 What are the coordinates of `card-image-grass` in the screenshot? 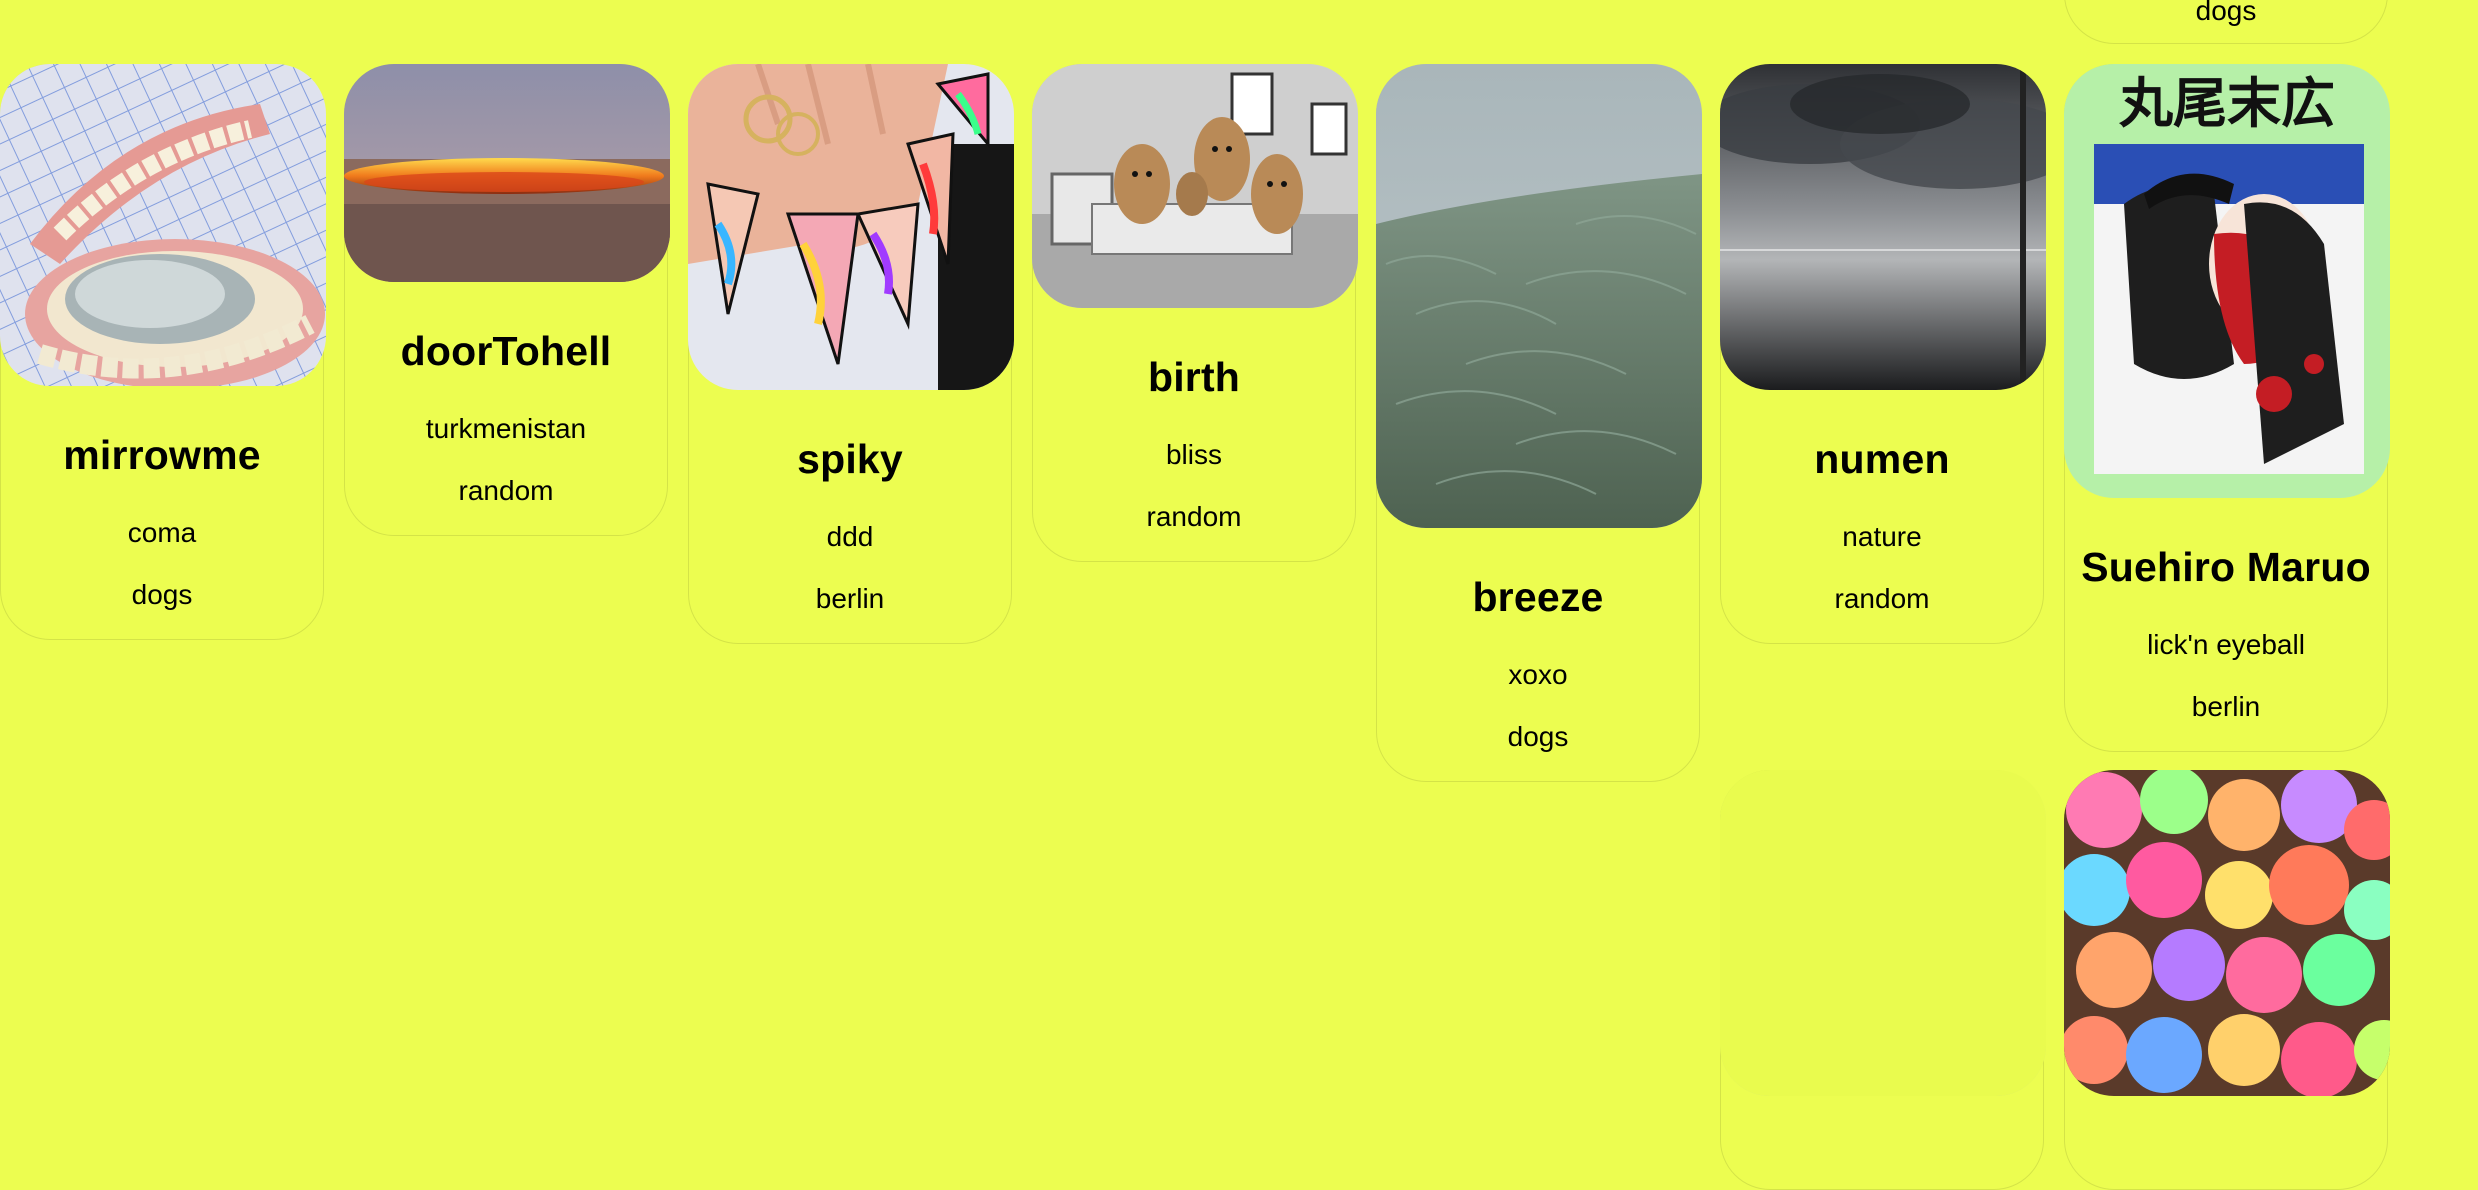 It's located at (1539, 296).